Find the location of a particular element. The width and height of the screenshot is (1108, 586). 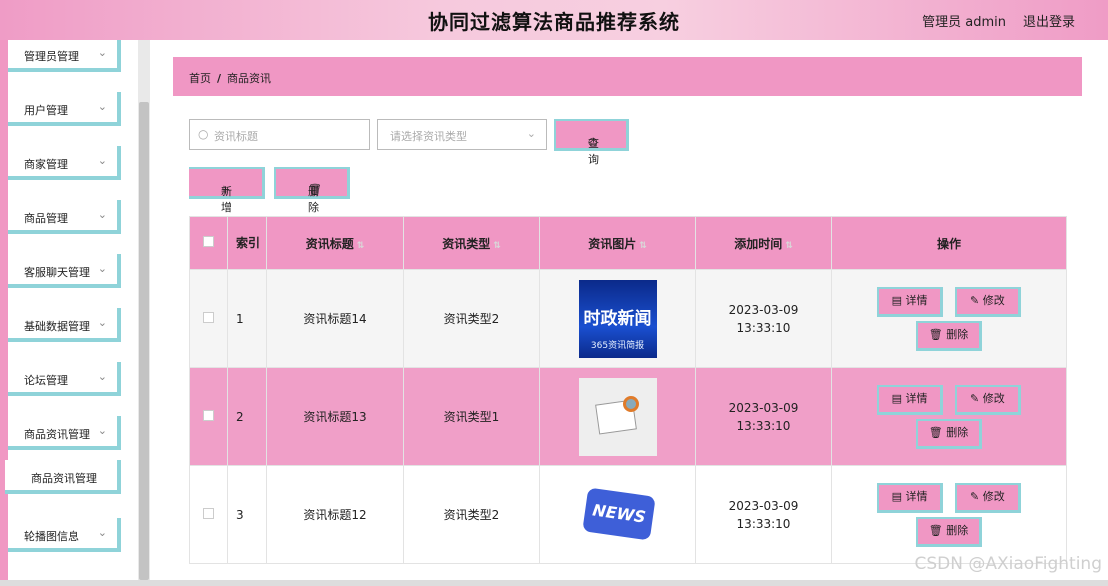

row-type: 资讯类型1 is located at coordinates (471, 416).